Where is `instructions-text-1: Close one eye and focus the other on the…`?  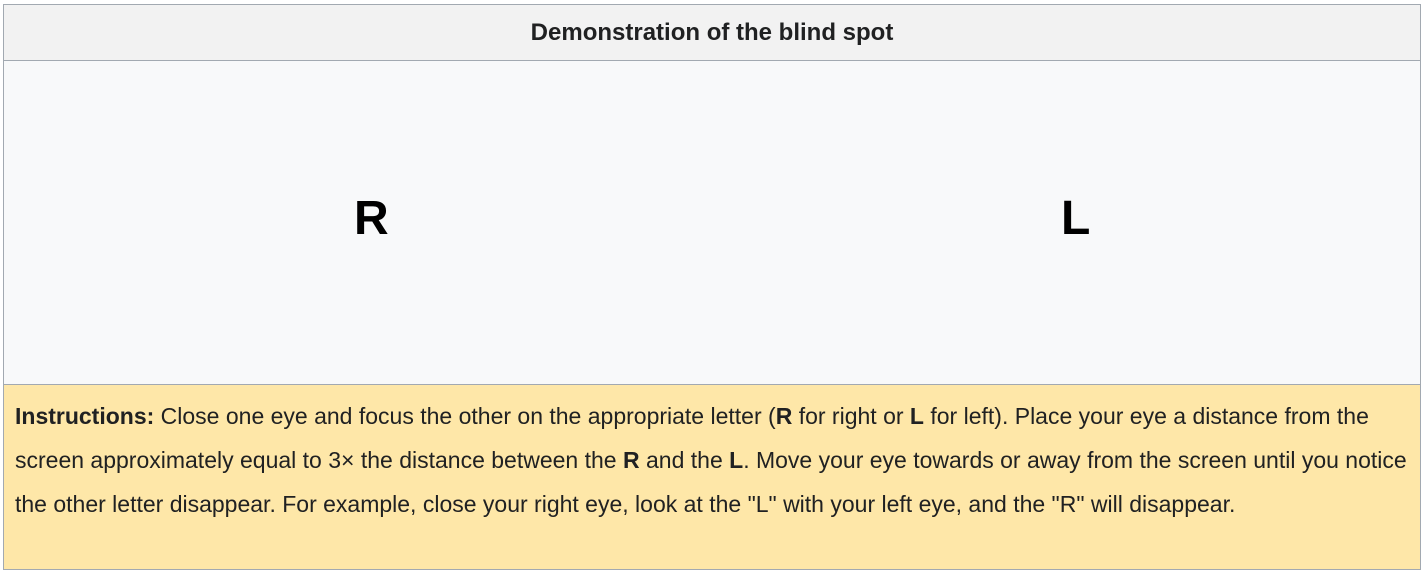 instructions-text-1: Close one eye and focus the other on the… is located at coordinates (465, 416).